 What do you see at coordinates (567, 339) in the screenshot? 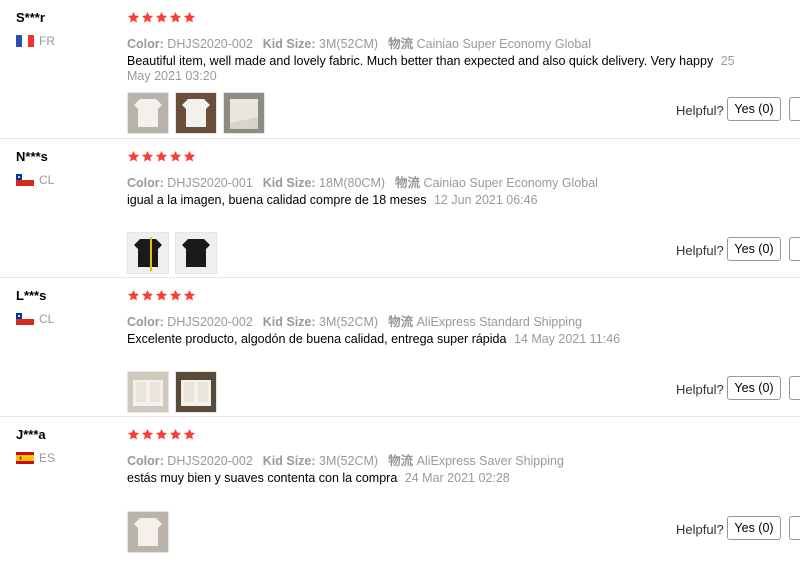
I see `review-date: 14 May 2021 11:46` at bounding box center [567, 339].